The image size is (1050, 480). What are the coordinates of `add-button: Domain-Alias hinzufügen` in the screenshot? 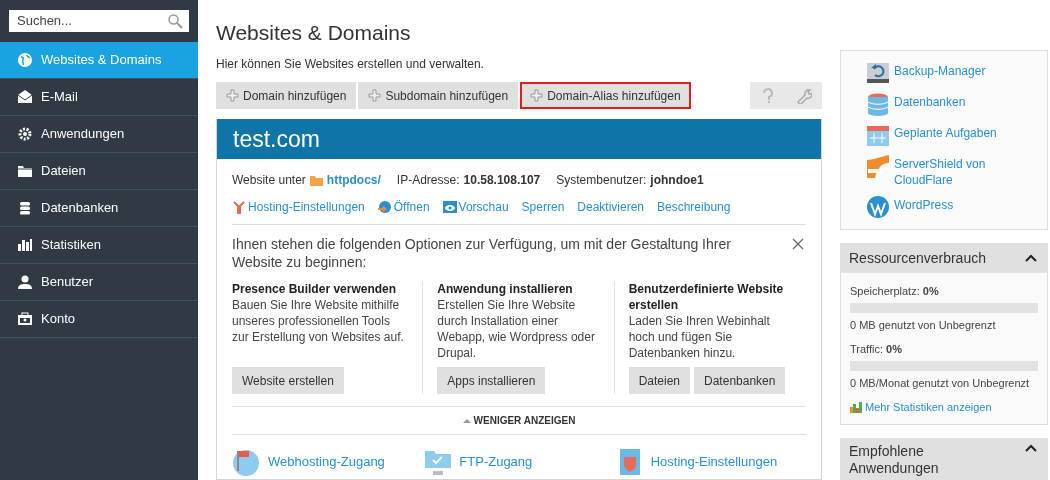 It's located at (605, 95).